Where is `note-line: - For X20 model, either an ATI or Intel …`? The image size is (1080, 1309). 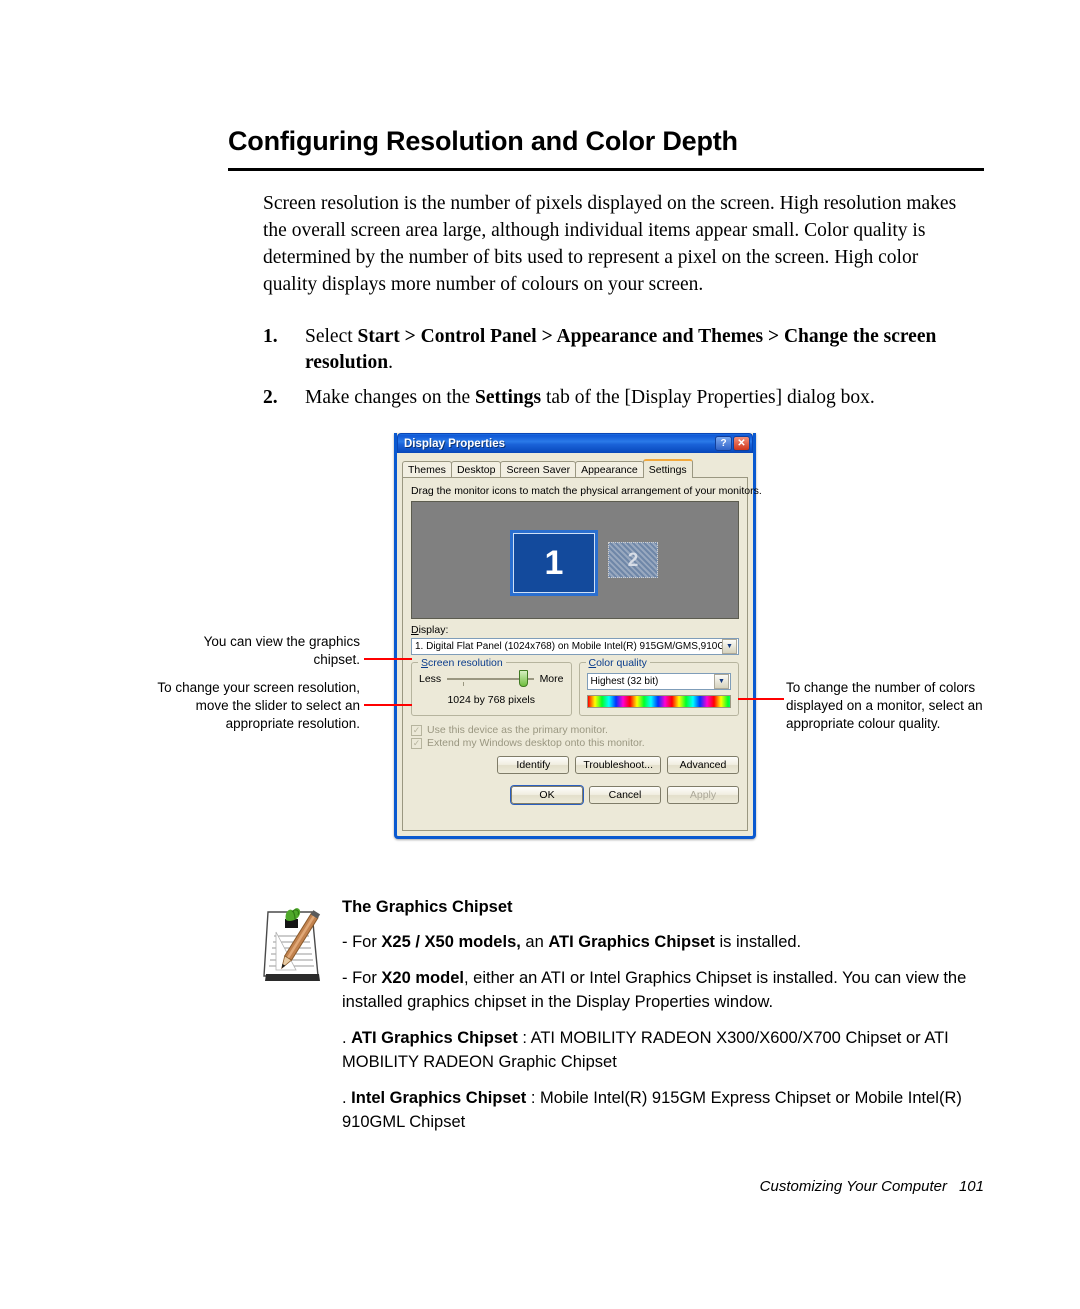
note-line: - For X20 model, either an ATI or Intel … is located at coordinates (662, 990).